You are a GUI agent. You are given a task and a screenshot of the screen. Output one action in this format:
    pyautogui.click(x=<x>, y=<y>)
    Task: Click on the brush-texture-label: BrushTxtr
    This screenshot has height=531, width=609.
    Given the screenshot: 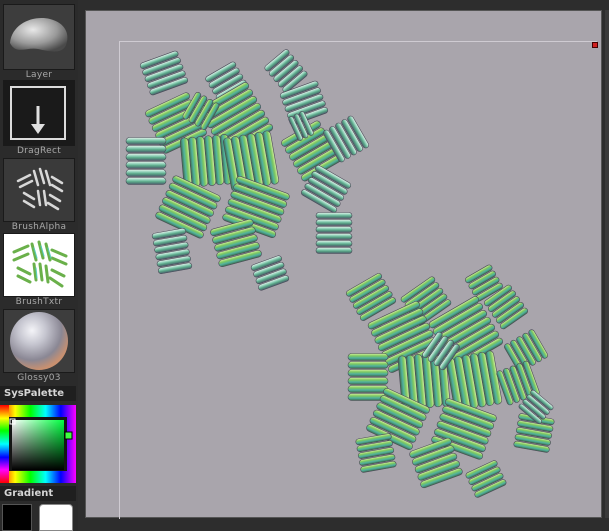 What is the action you would take?
    pyautogui.click(x=39, y=302)
    